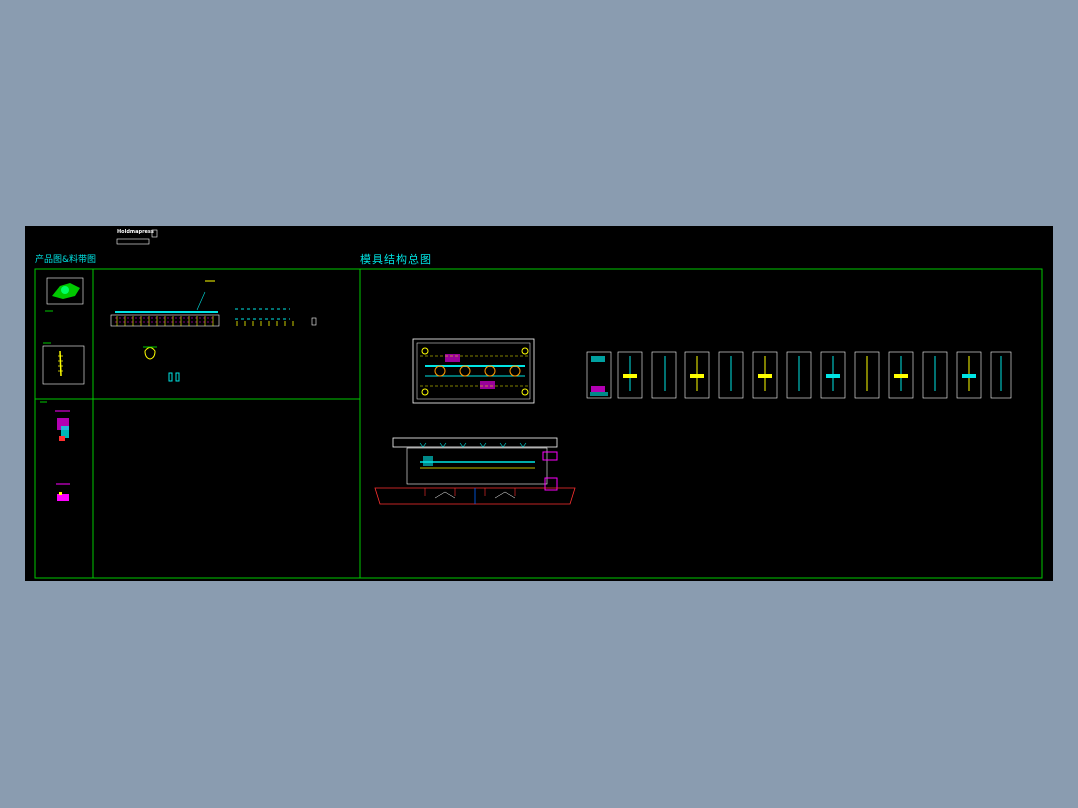 The image size is (1078, 808). I want to click on die-section-view, so click(475, 471).